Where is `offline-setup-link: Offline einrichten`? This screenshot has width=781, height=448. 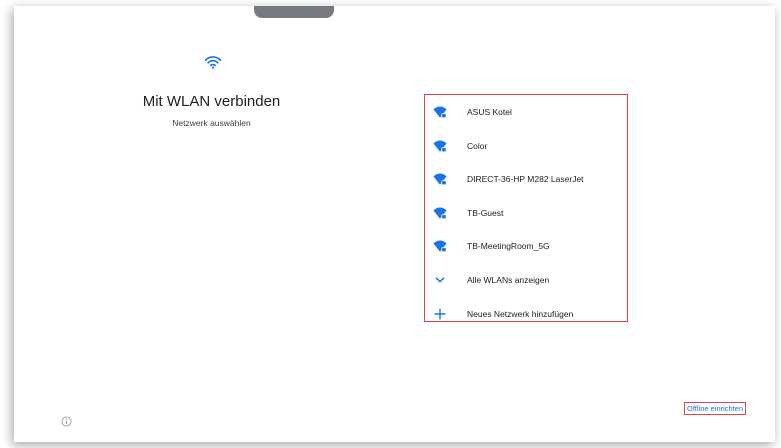
offline-setup-link: Offline einrichten is located at coordinates (715, 408).